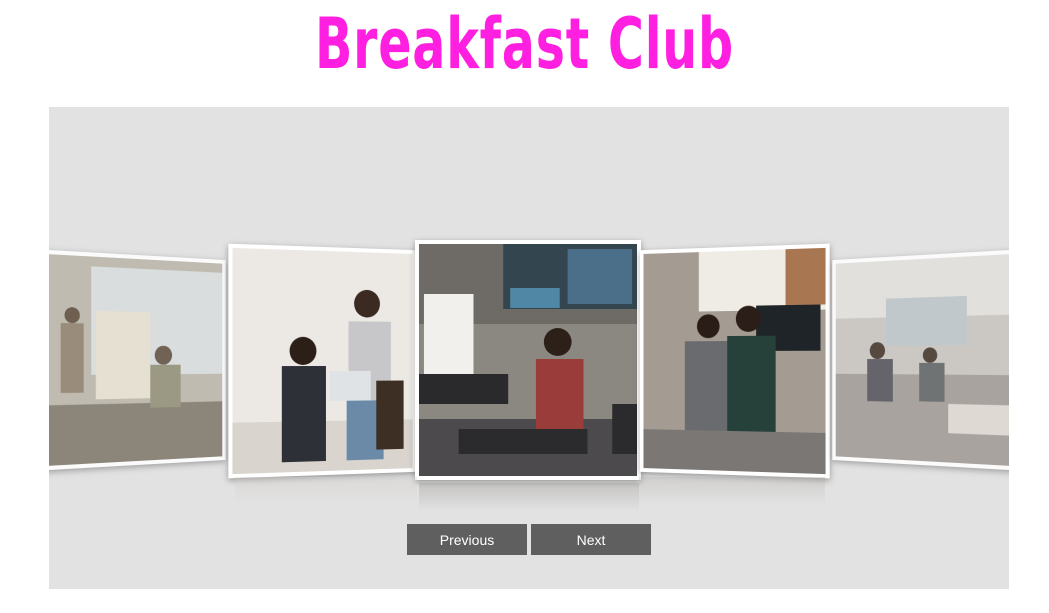 The width and height of the screenshot is (1049, 613). Describe the element at coordinates (467, 539) in the screenshot. I see `previous-button: Previous` at that location.